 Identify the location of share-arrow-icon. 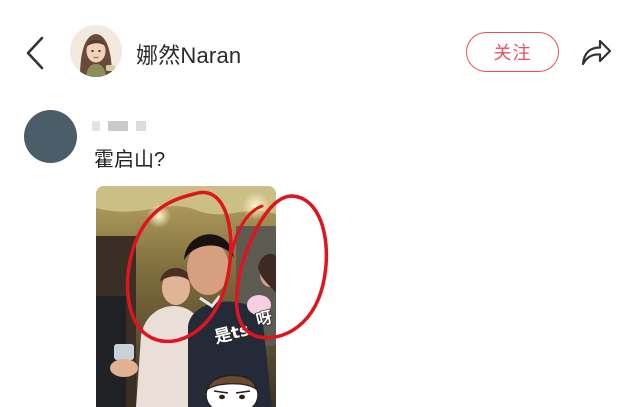
(596, 52).